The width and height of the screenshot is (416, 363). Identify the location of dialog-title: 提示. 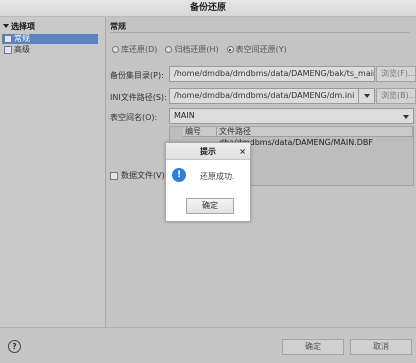
(208, 151).